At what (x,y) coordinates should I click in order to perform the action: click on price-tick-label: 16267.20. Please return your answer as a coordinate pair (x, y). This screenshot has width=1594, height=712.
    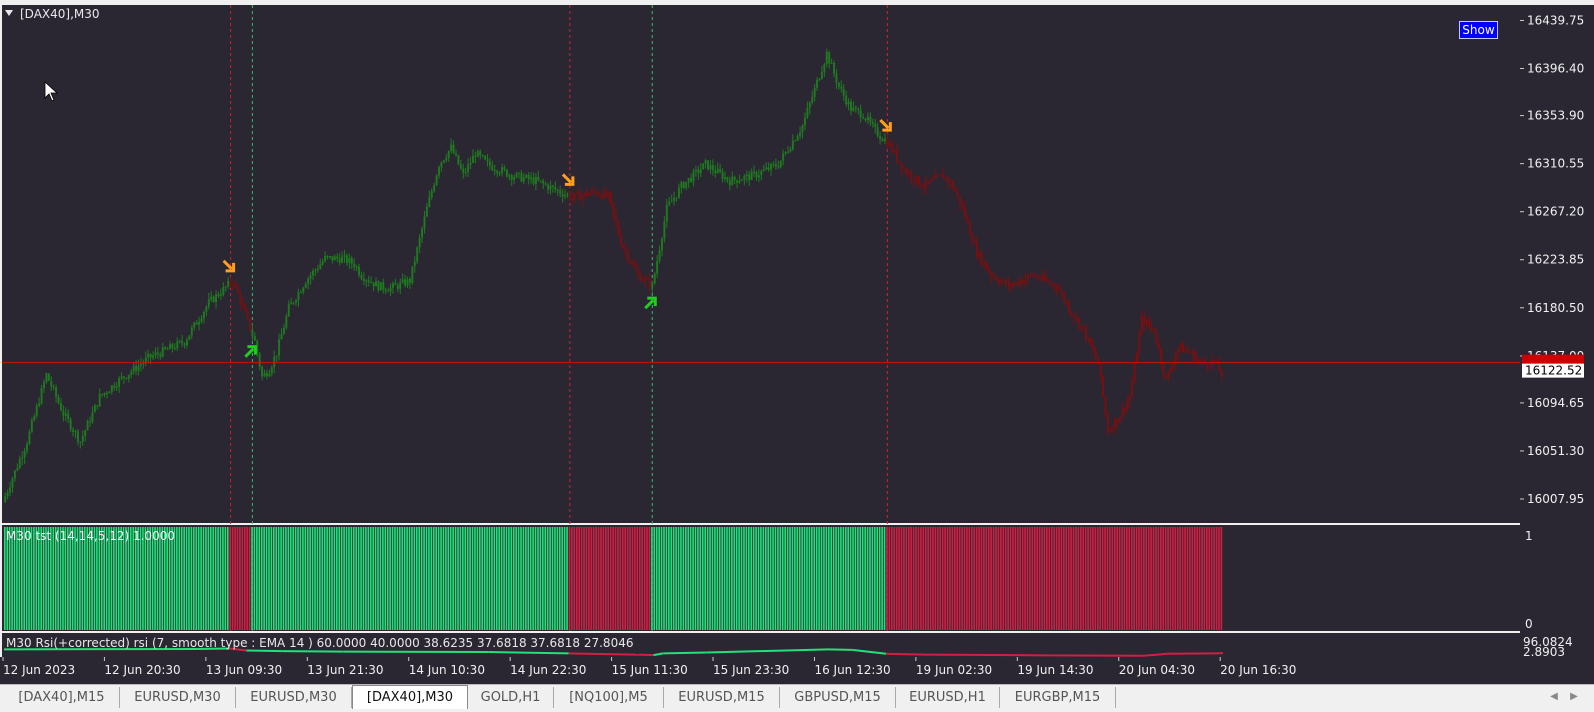
    Looking at the image, I should click on (1555, 212).